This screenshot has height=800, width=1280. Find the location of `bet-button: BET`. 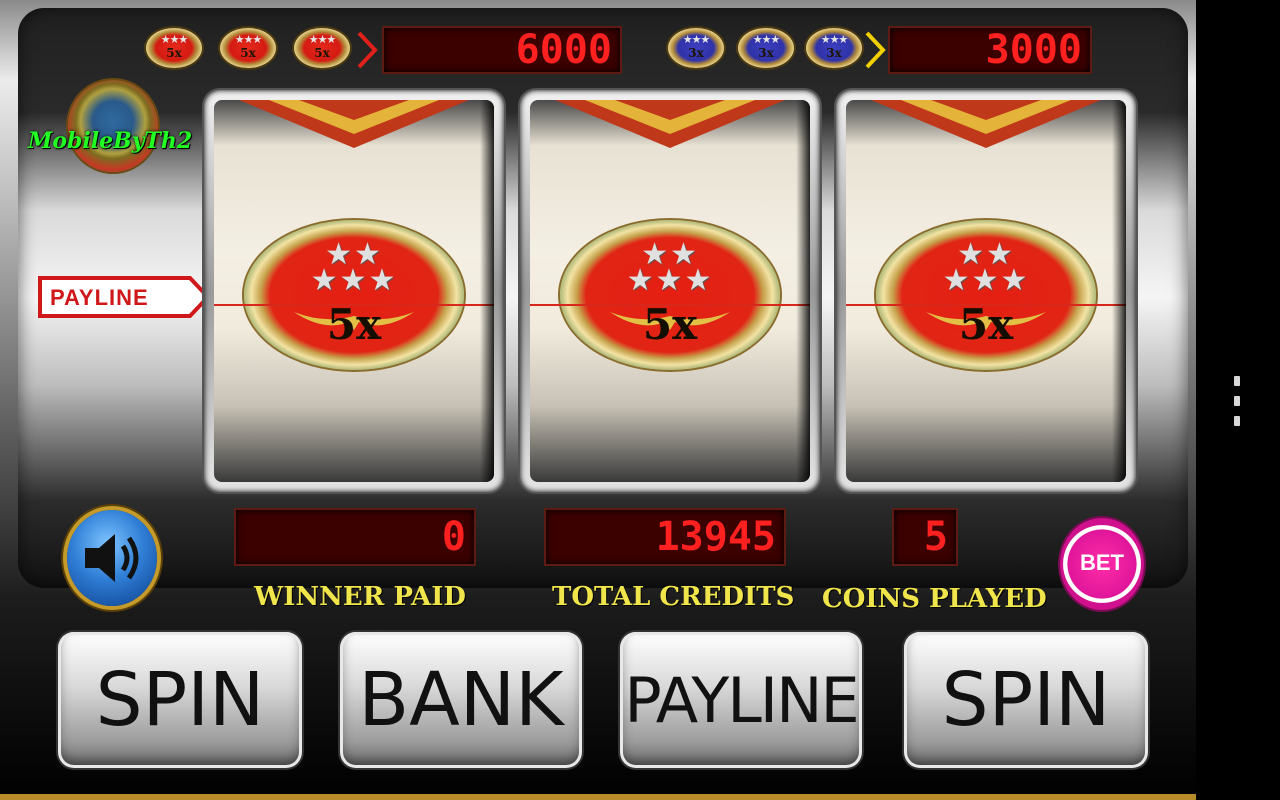

bet-button: BET is located at coordinates (1102, 564).